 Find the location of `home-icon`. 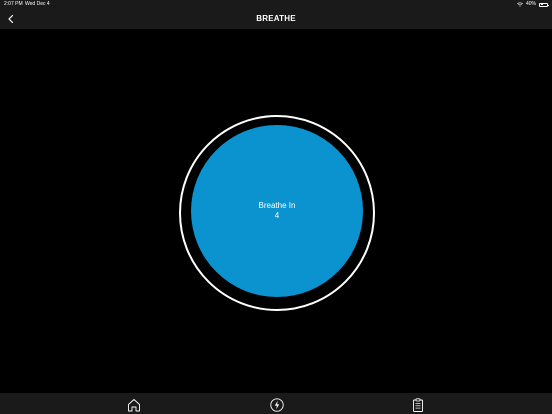

home-icon is located at coordinates (134, 405).